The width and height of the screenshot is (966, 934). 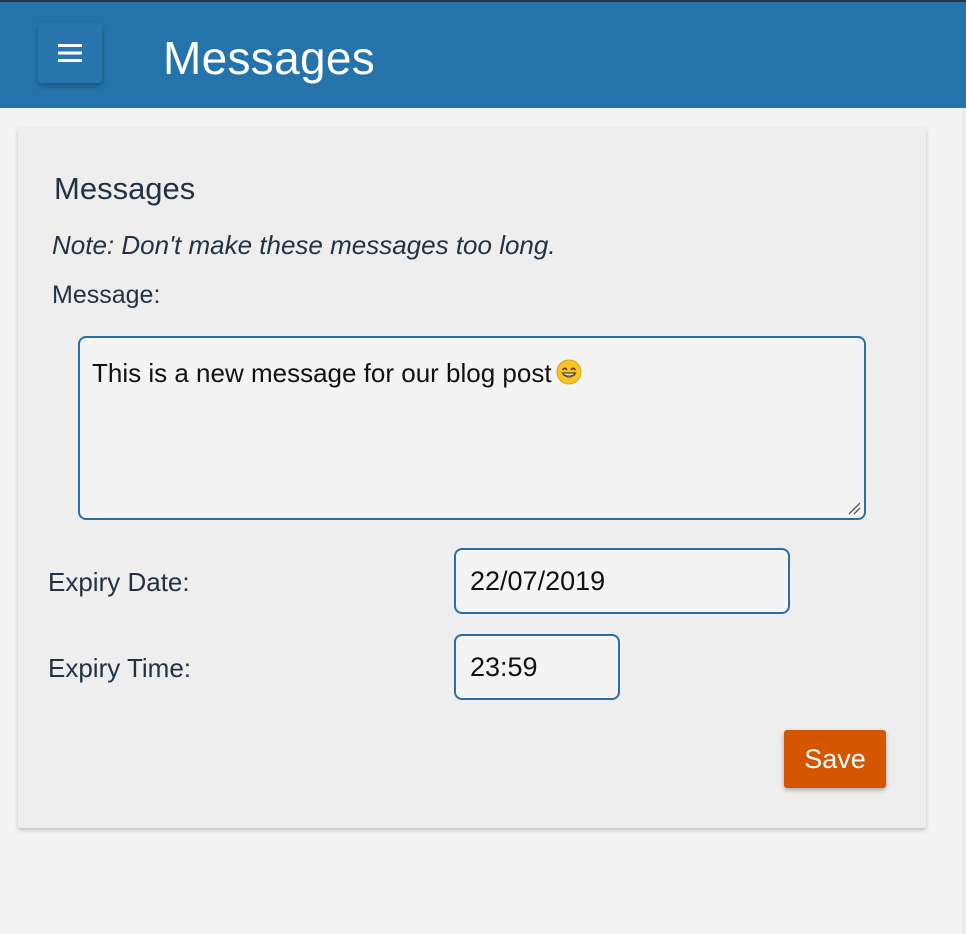 What do you see at coordinates (119, 582) in the screenshot?
I see `expiry-date-label: Expiry Date:` at bounding box center [119, 582].